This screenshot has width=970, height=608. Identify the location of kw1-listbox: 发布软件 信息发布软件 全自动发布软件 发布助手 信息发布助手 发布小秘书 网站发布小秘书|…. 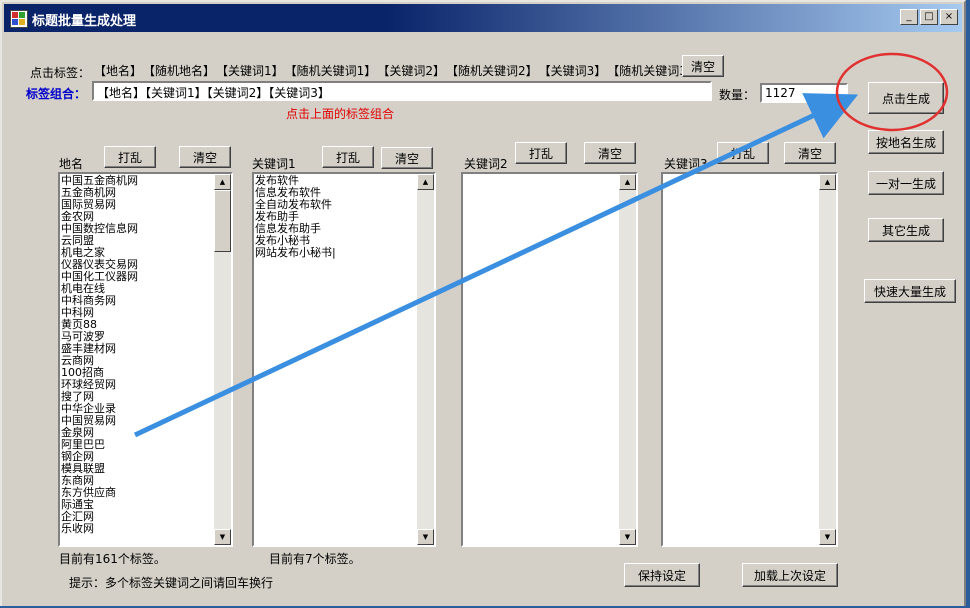
(344, 359).